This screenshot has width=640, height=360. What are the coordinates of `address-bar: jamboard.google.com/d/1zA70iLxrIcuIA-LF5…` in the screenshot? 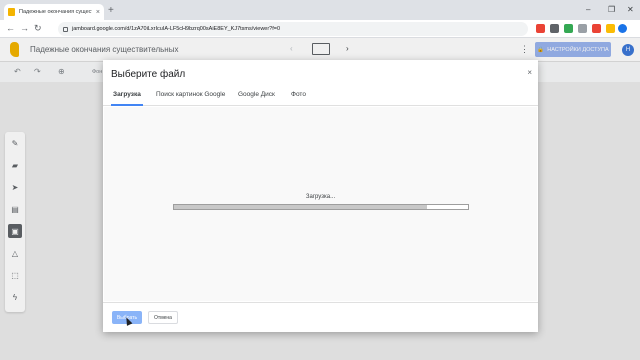 It's located at (293, 29).